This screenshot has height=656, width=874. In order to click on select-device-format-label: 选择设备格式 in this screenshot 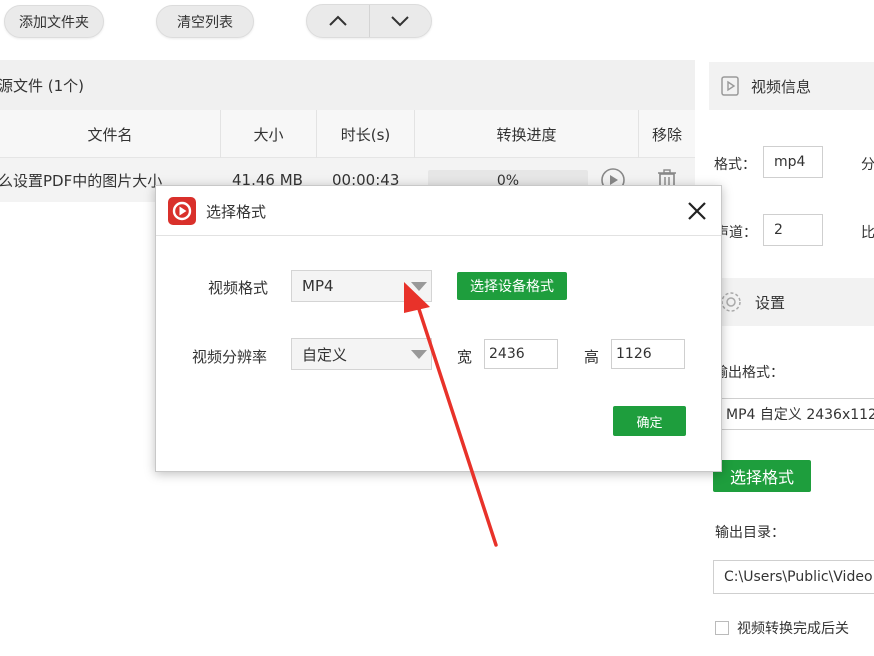, I will do `click(512, 287)`.